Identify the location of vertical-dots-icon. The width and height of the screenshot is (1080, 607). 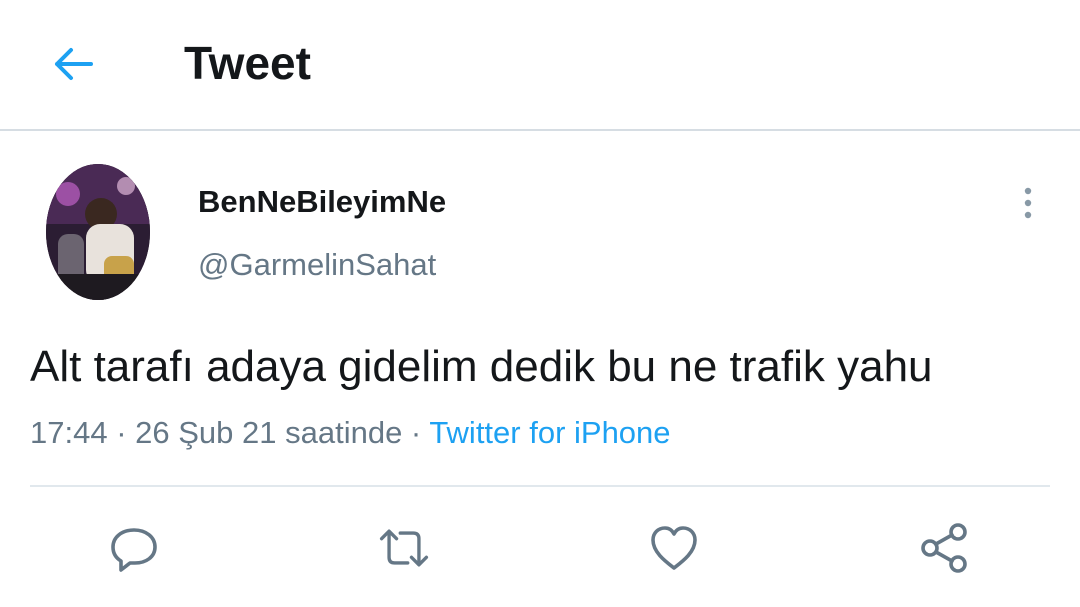
(1028, 203).